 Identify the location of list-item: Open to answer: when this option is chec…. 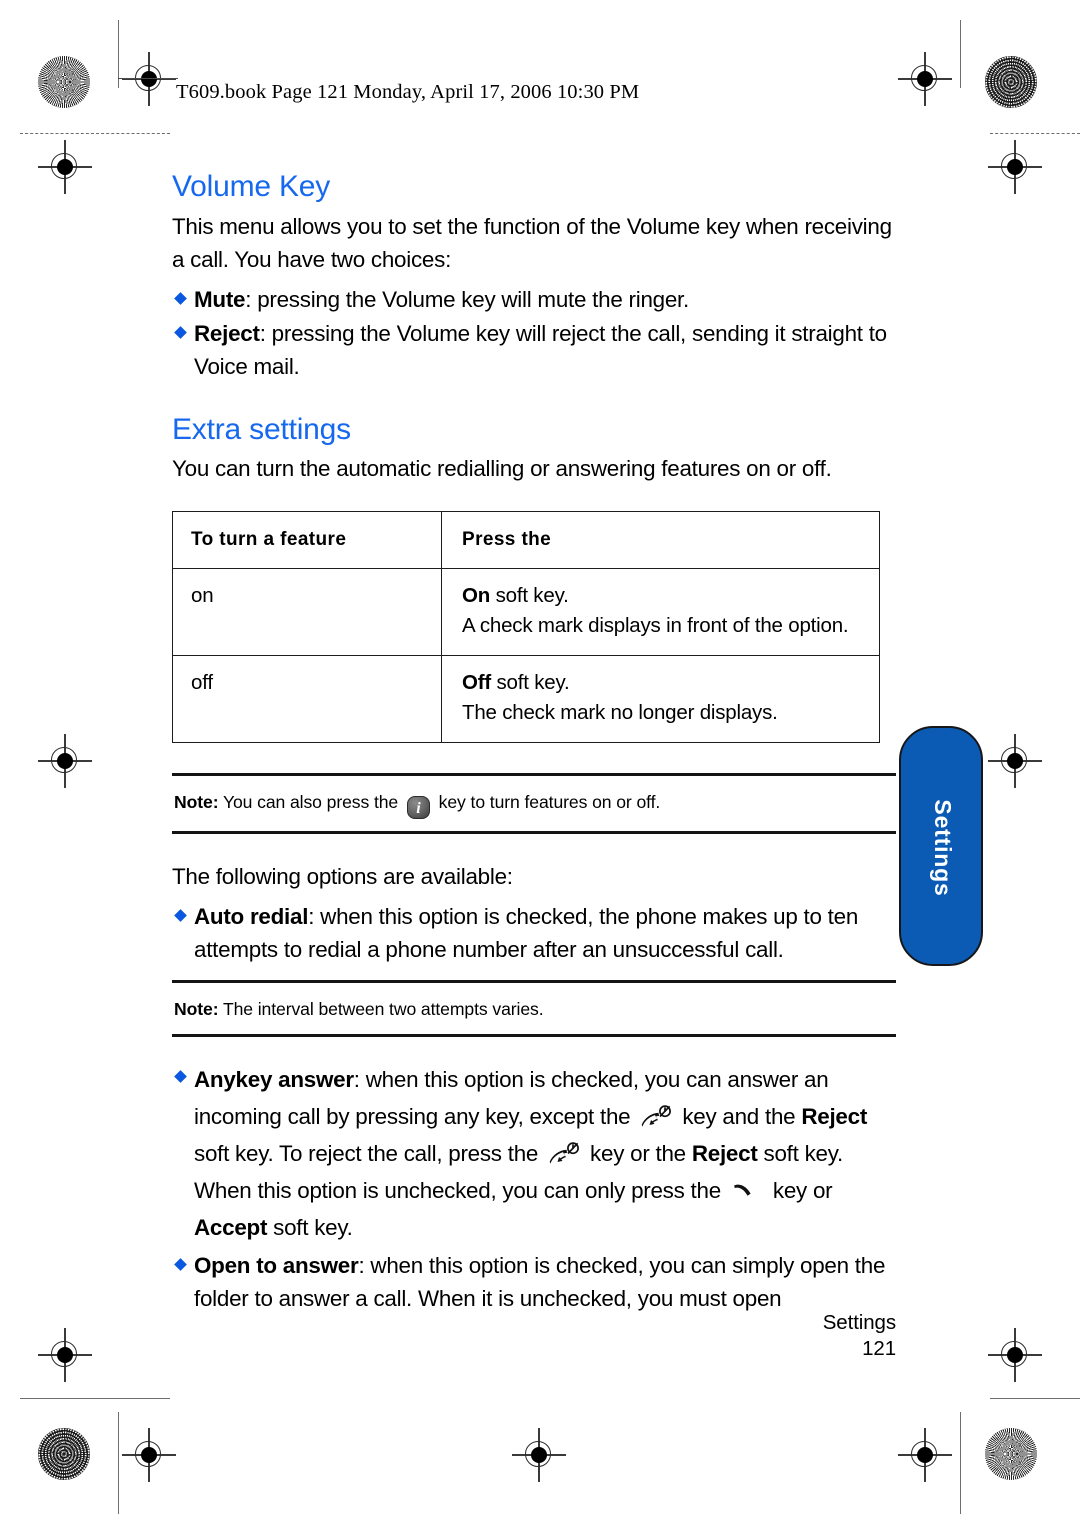
(534, 1282).